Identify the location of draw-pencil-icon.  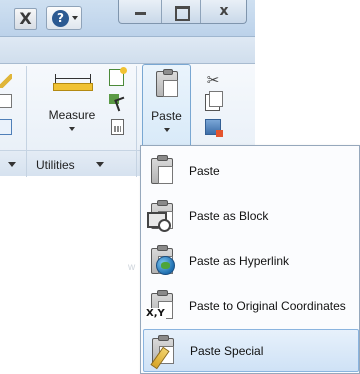
(6, 81).